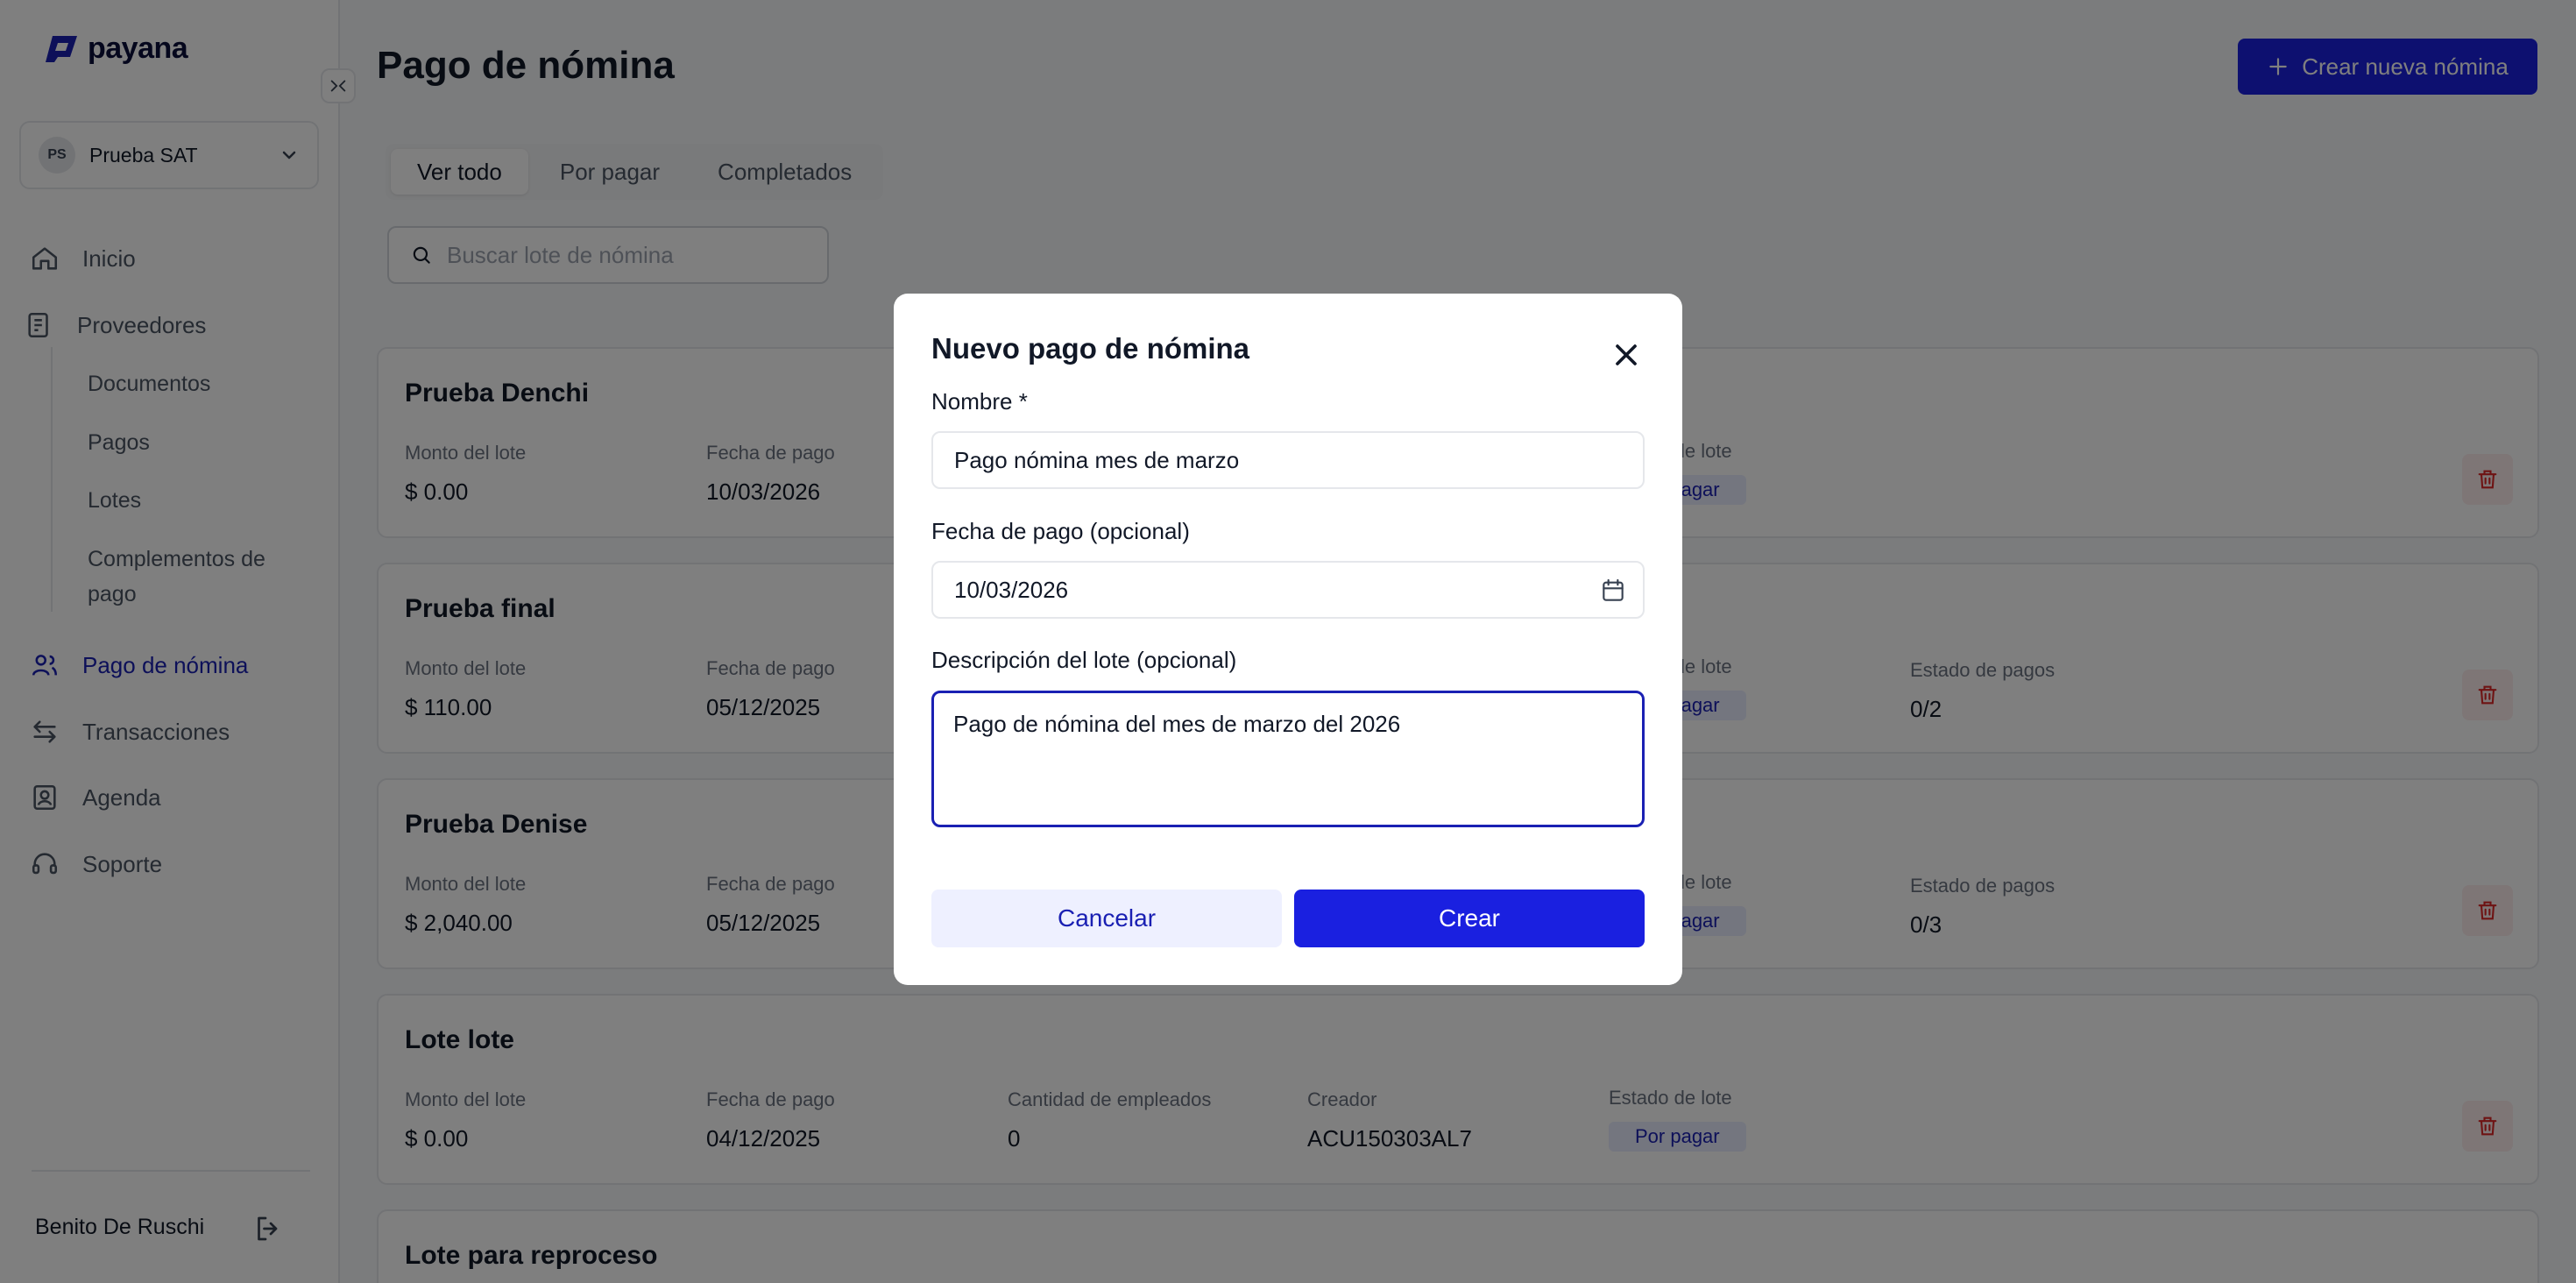  I want to click on cancel-button: Cancelar, so click(1106, 918).